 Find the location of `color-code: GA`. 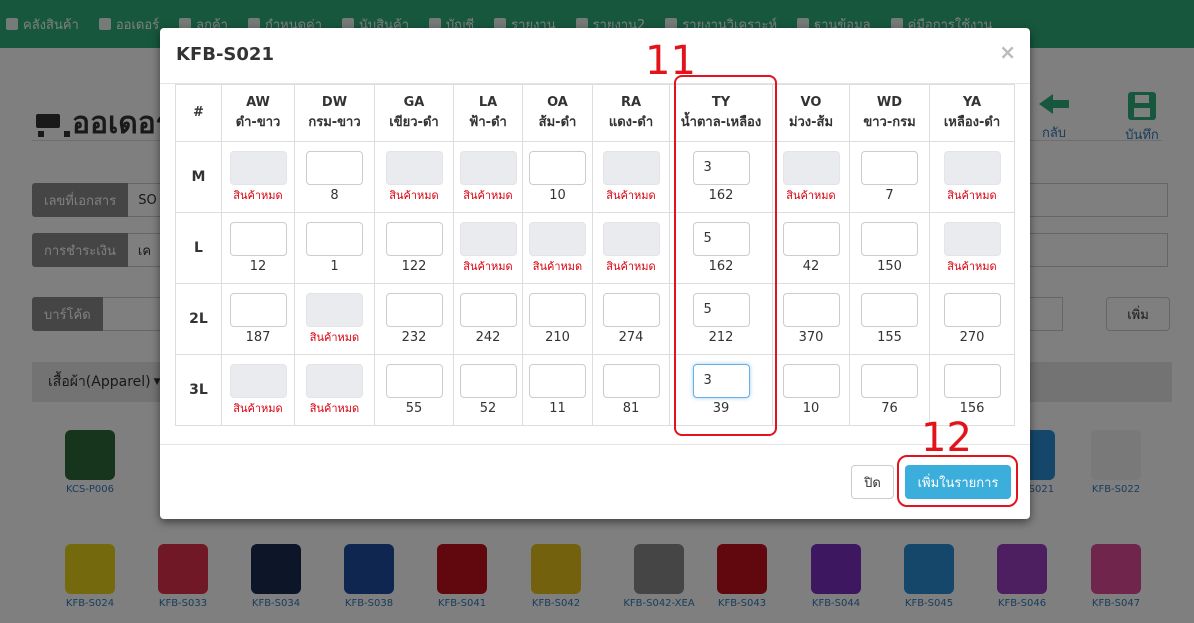

color-code: GA is located at coordinates (414, 102).